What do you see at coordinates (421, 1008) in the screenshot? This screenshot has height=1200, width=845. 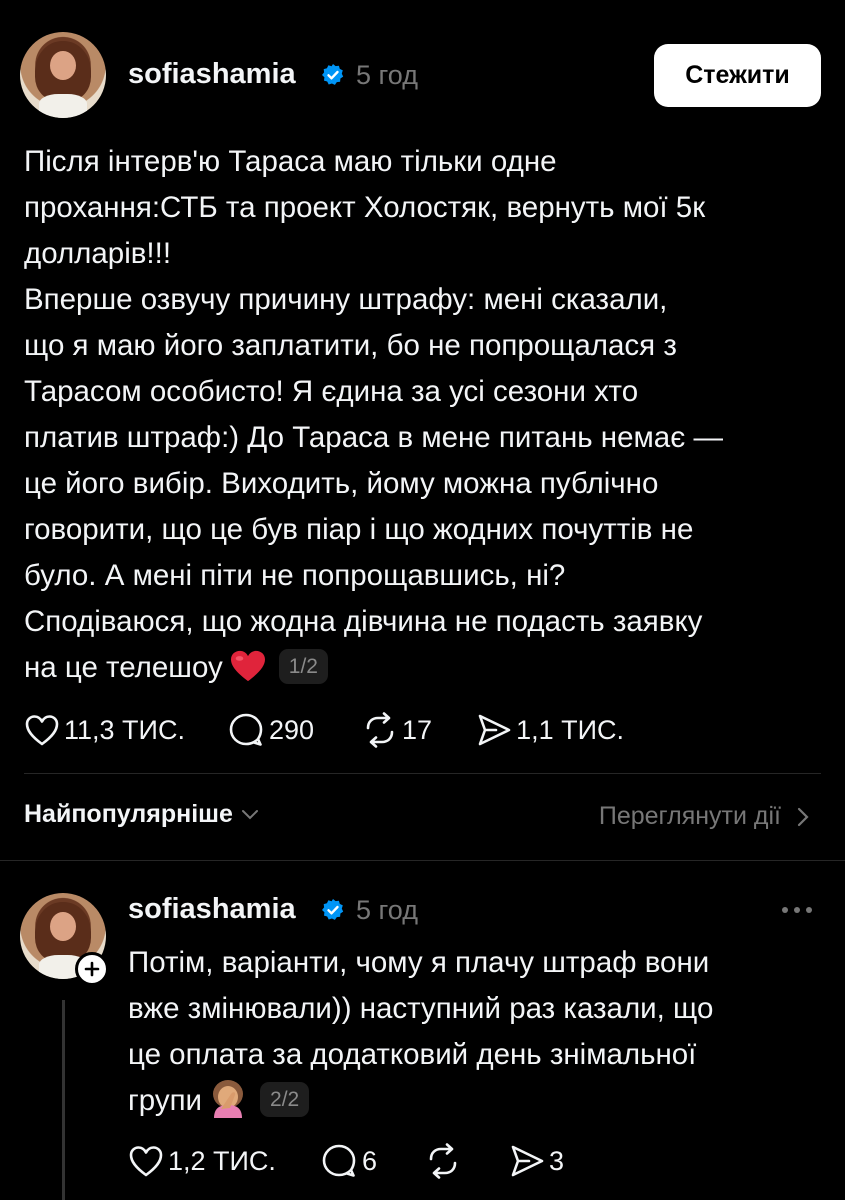 I see `reply-line: вже змінювали)) наступний раз казали, що` at bounding box center [421, 1008].